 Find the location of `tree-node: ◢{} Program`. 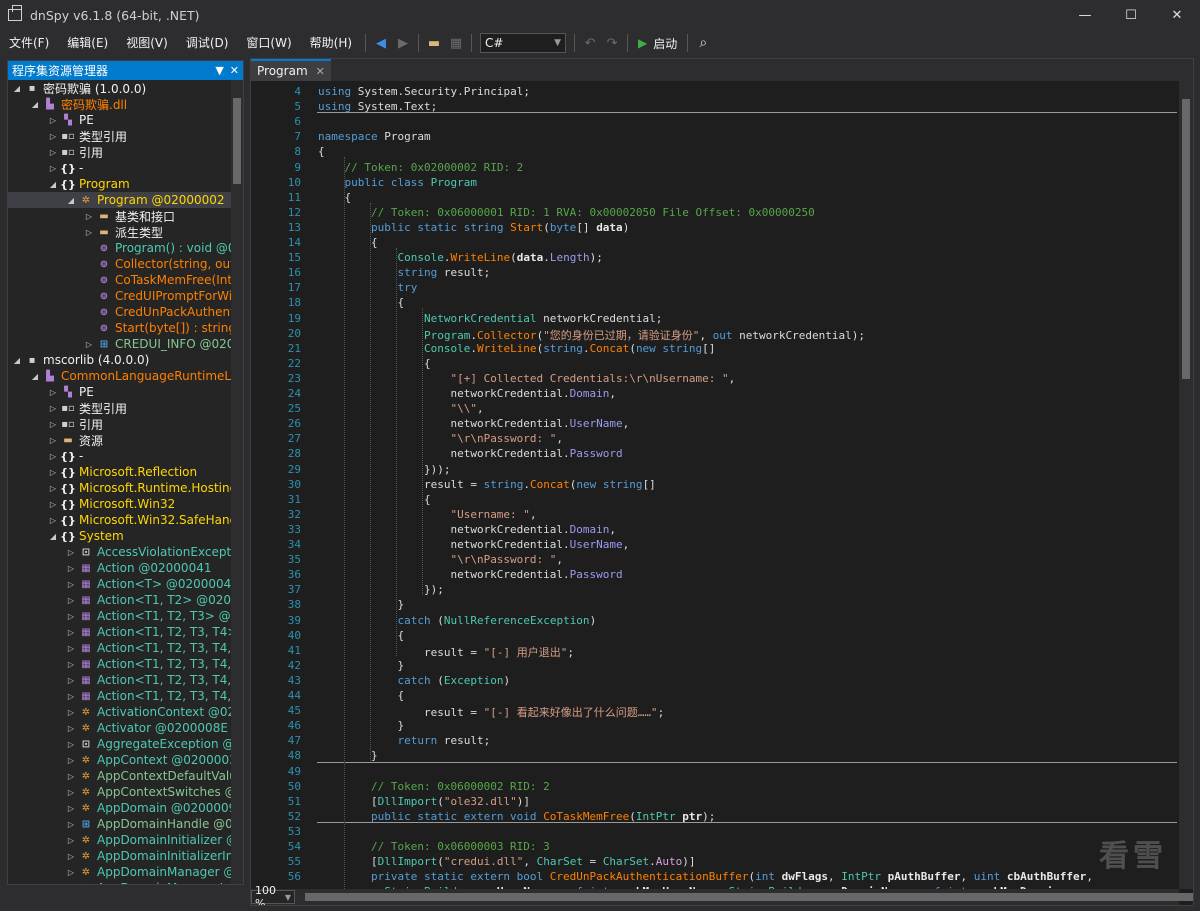

tree-node: ◢{} Program is located at coordinates (125, 184).